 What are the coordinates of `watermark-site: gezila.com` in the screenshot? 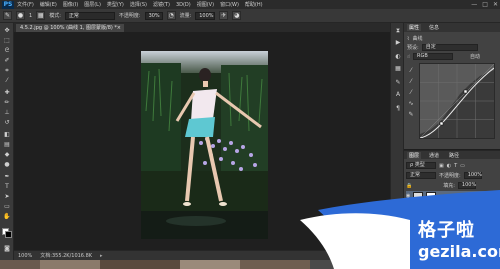 It's located at (459, 251).